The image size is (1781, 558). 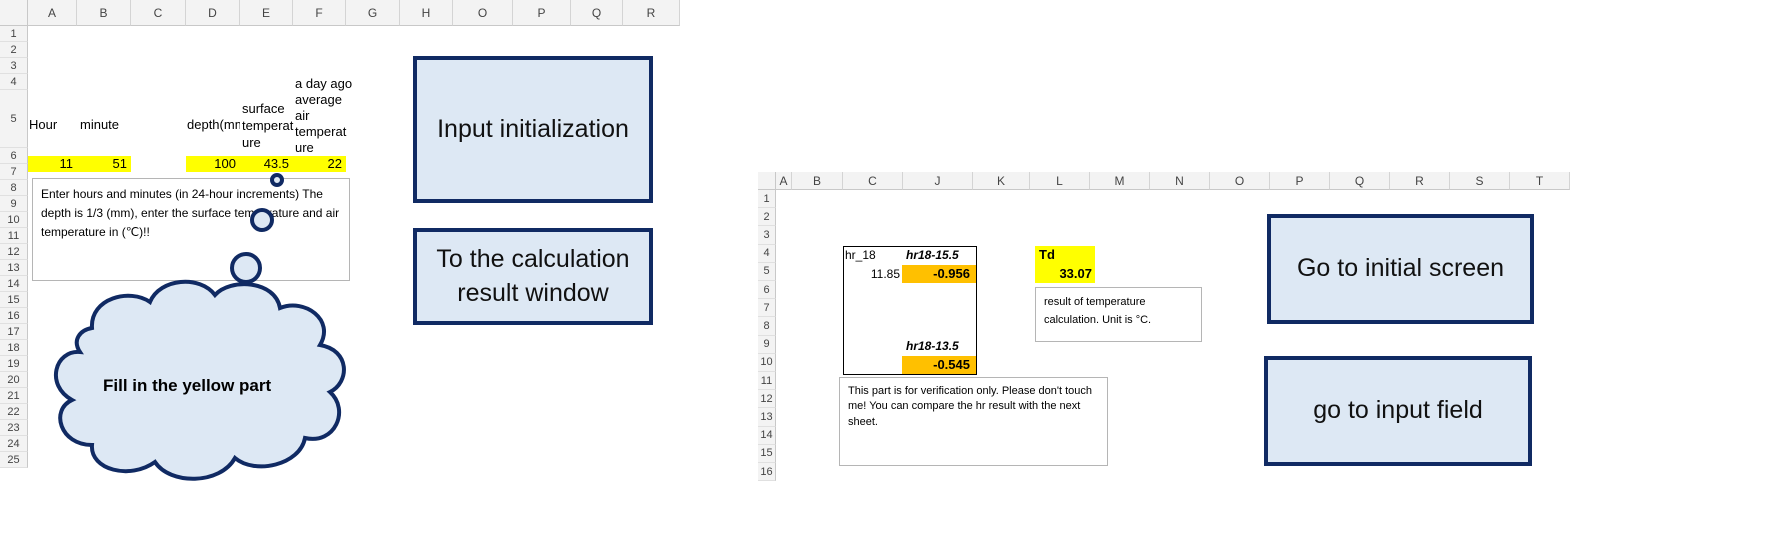 I want to click on hr-label: hr_18, so click(x=860, y=255).